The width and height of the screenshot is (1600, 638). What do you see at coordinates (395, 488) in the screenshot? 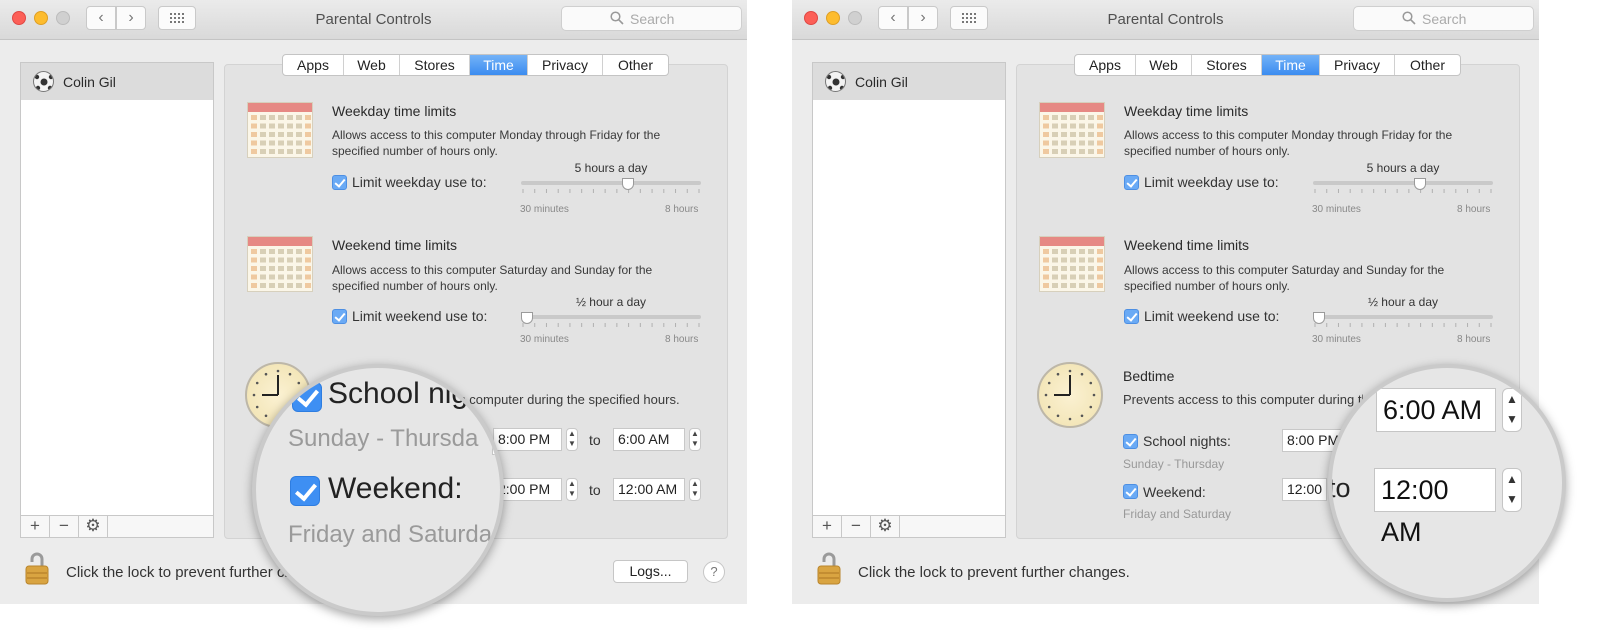
I see `weekend-label-zoomed: Weekend:` at bounding box center [395, 488].